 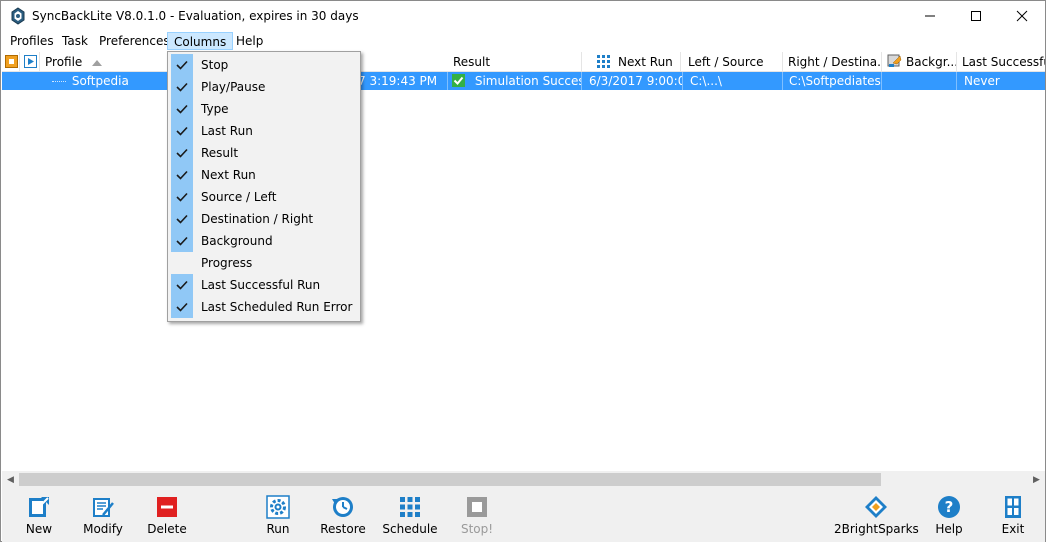 I want to click on close-button, so click(x=1022, y=16).